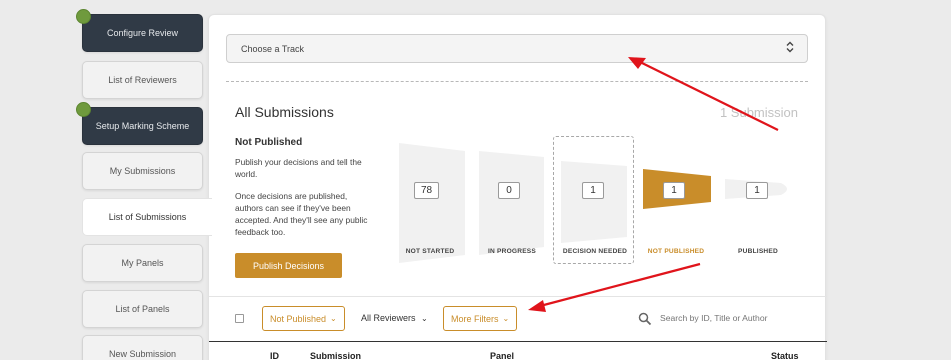  I want to click on submission-count: 1 Submission, so click(758, 112).